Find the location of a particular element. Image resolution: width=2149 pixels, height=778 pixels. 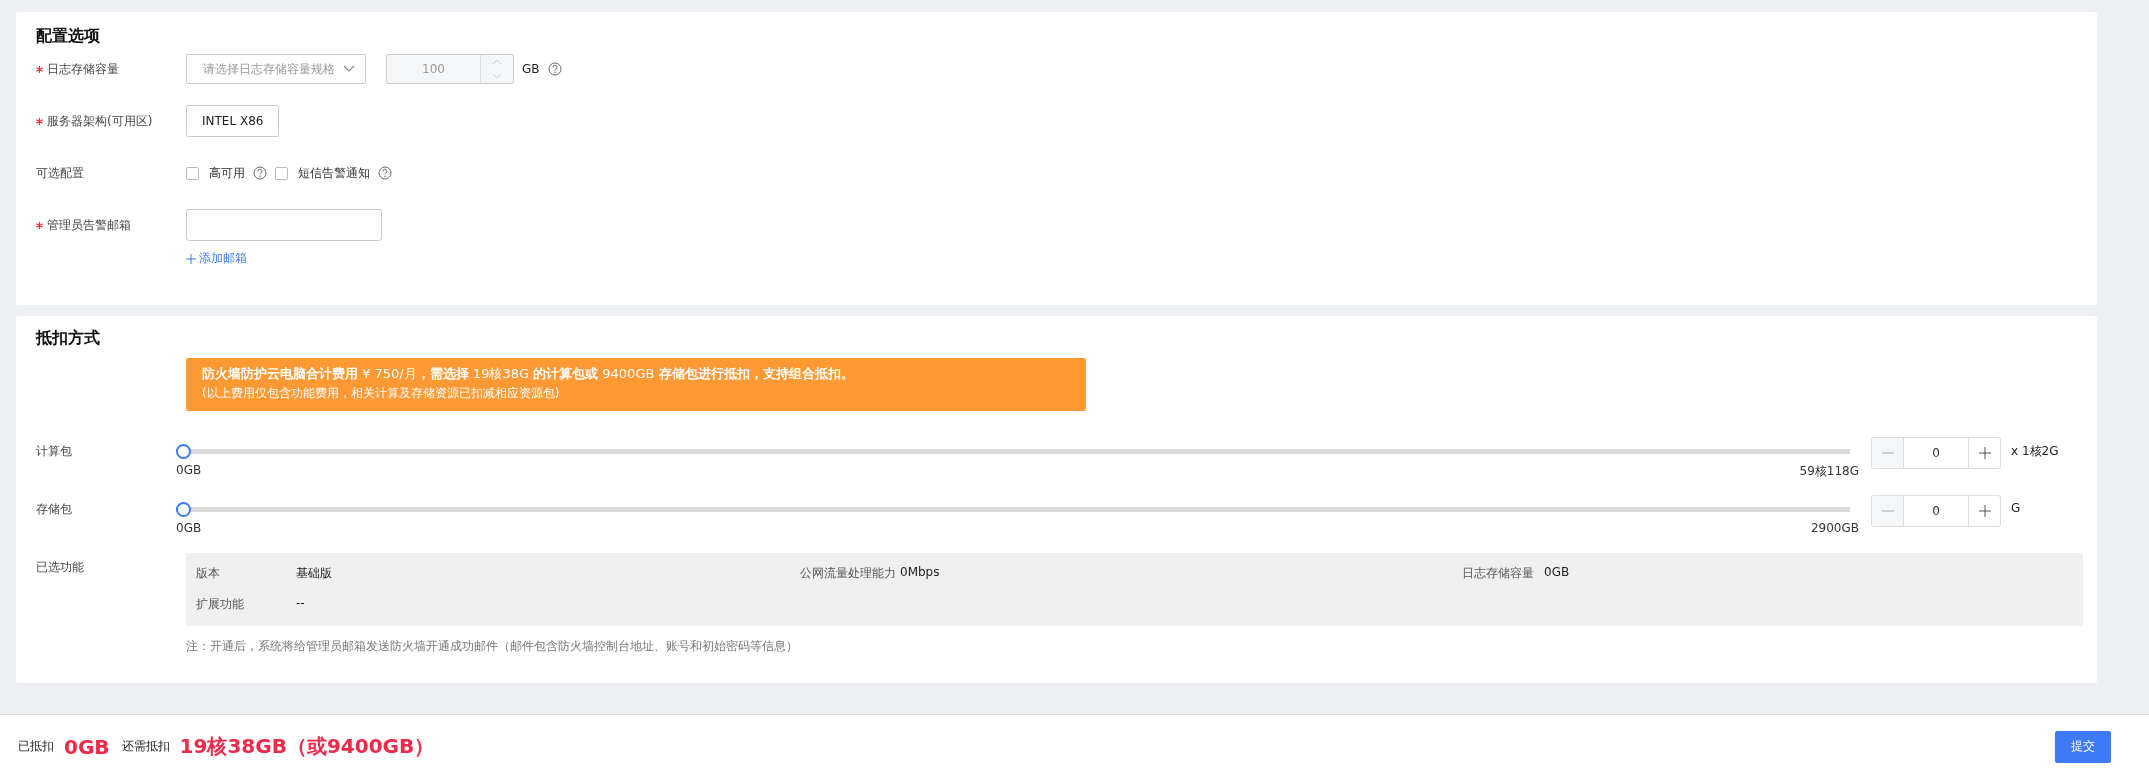

remaining-label: 还需抵扣 is located at coordinates (145, 746).